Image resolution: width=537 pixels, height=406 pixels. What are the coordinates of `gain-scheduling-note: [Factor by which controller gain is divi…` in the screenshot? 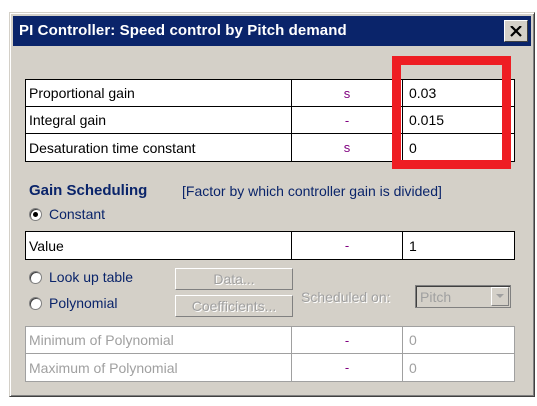 It's located at (312, 191).